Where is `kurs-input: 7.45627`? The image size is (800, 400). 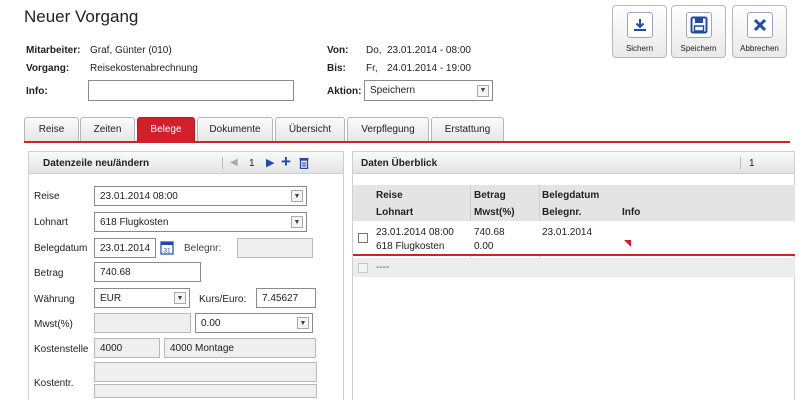 kurs-input: 7.45627 is located at coordinates (286, 298).